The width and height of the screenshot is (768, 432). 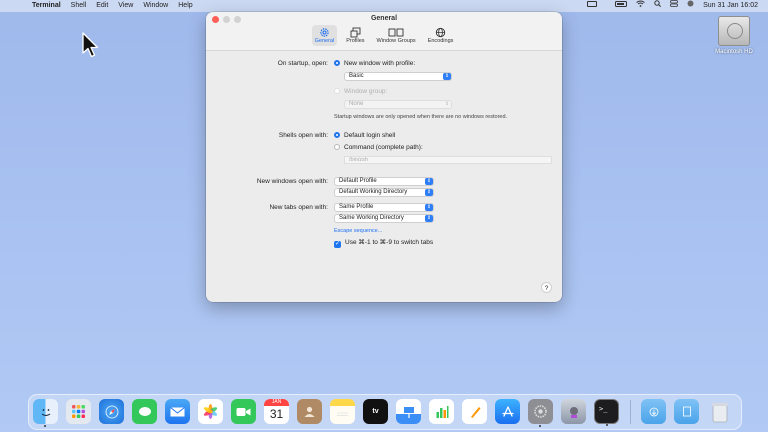 I want to click on system-preferences-icon, so click(x=540, y=413).